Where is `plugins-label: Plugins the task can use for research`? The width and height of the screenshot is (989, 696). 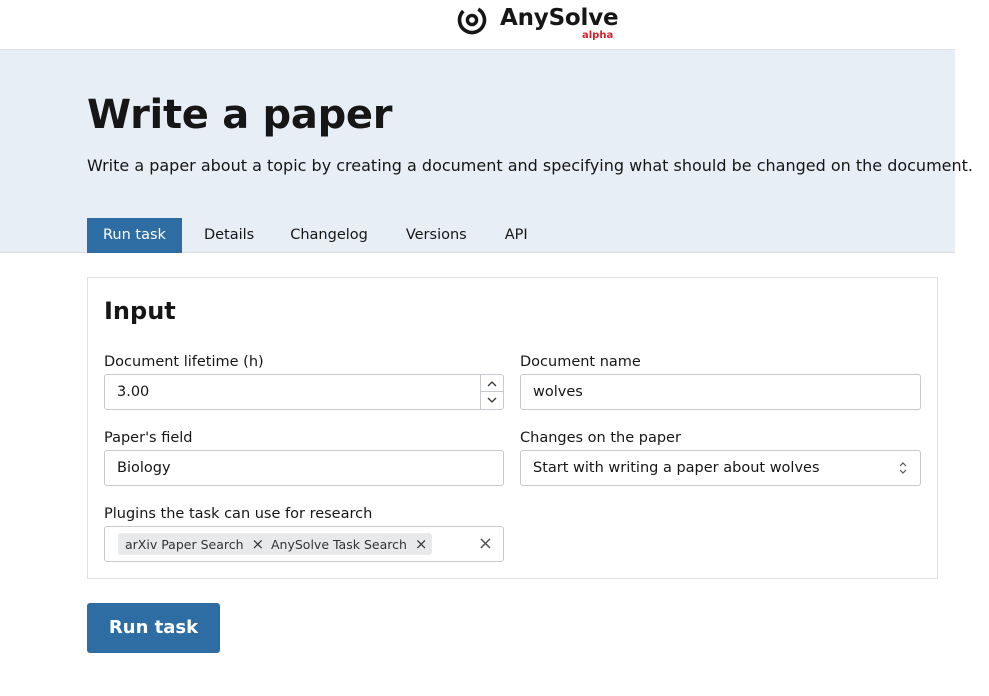
plugins-label: Plugins the task can use for research is located at coordinates (238, 514).